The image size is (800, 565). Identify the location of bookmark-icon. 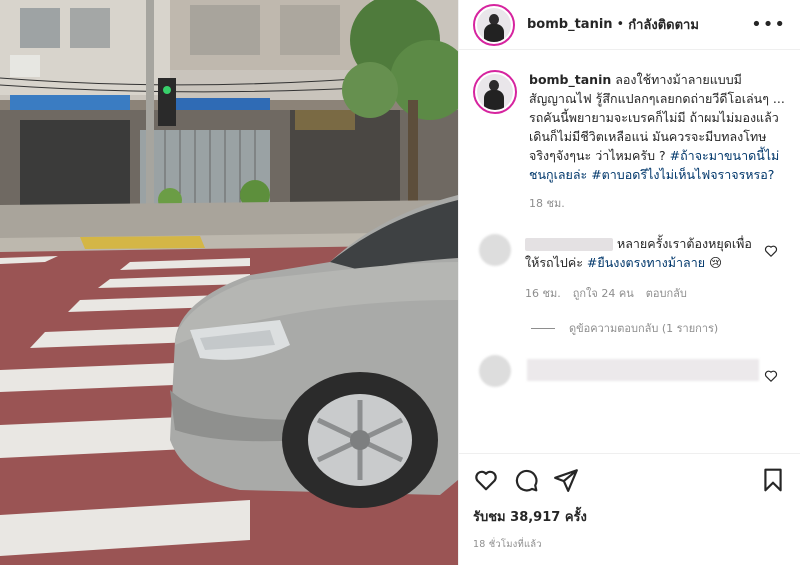
(773, 480).